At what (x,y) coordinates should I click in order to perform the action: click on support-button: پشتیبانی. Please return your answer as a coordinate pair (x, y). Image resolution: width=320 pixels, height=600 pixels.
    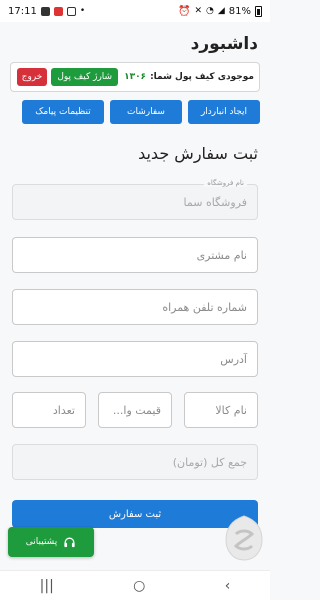
    Looking at the image, I should click on (51, 542).